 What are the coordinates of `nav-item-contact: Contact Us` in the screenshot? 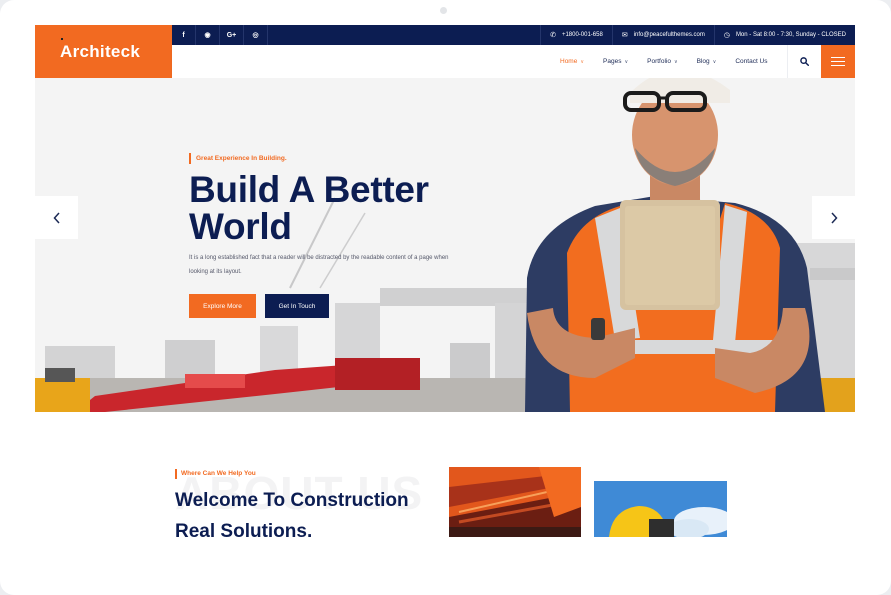 It's located at (751, 61).